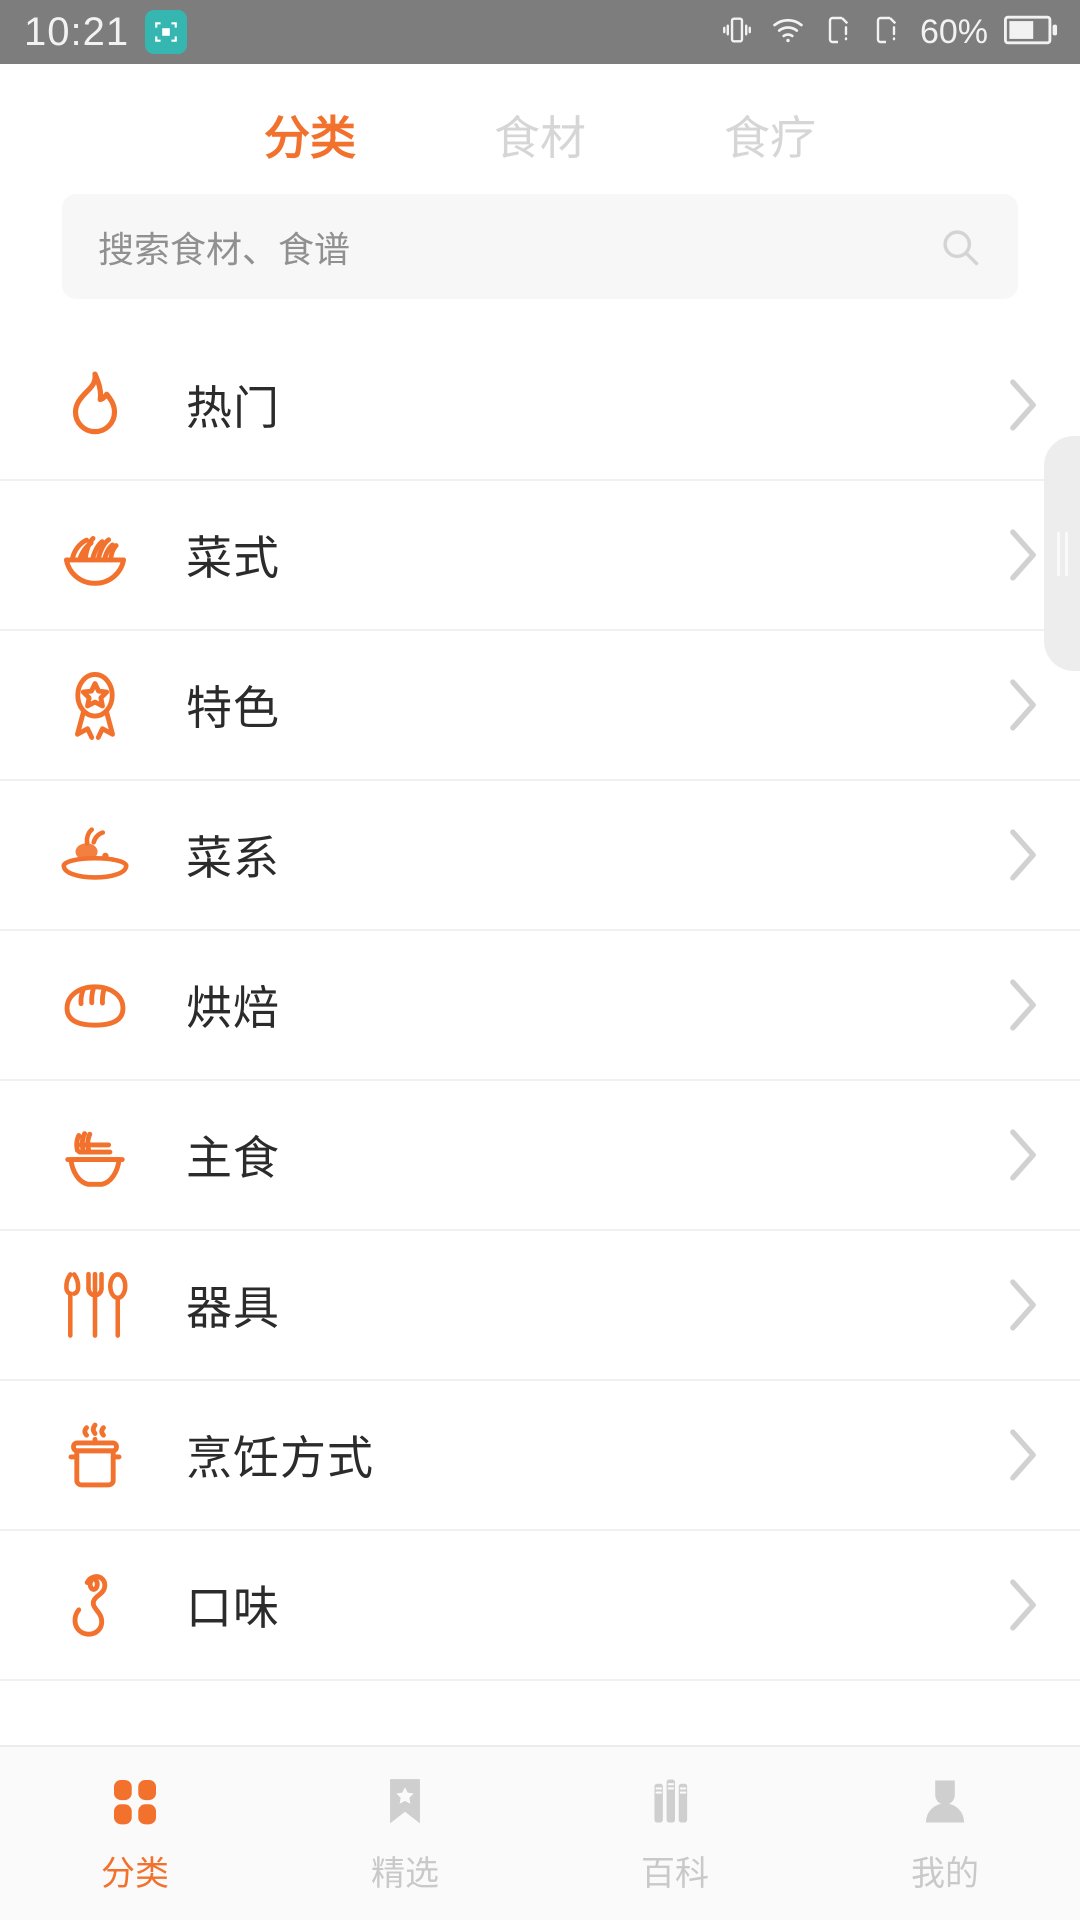  I want to click on nav-label: 分类, so click(135, 1874).